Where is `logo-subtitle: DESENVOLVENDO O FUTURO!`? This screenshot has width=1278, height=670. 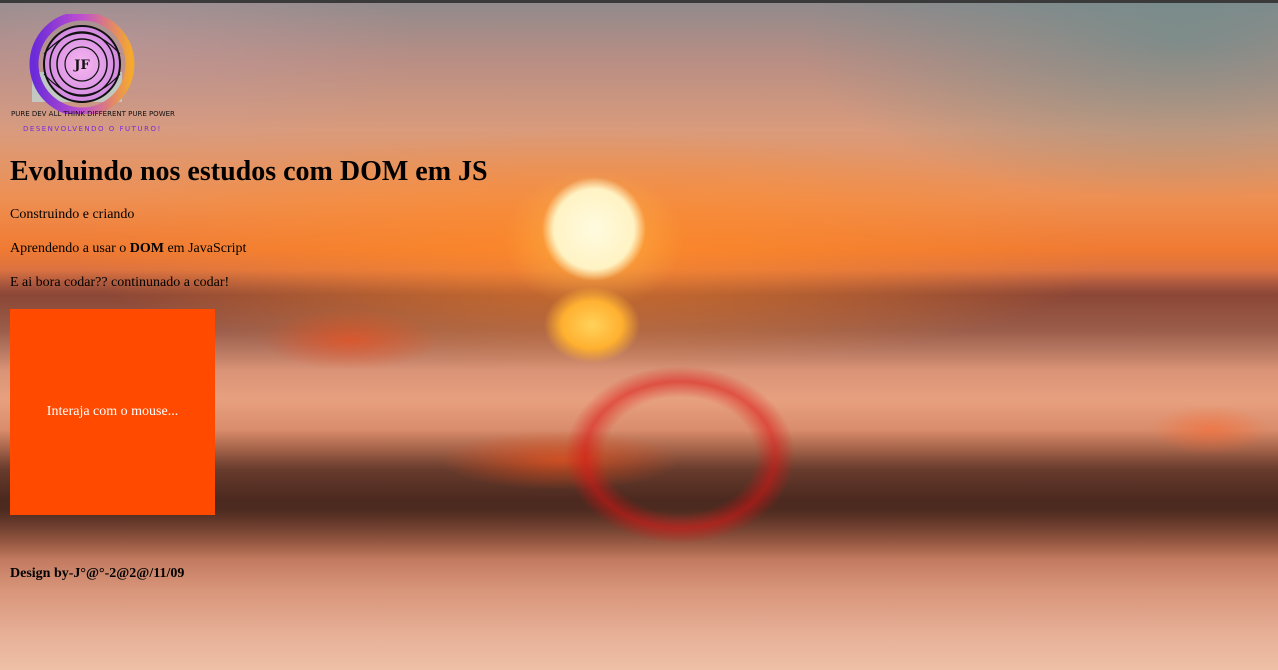
logo-subtitle: DESENVOLVENDO O FUTURO! is located at coordinates (92, 129).